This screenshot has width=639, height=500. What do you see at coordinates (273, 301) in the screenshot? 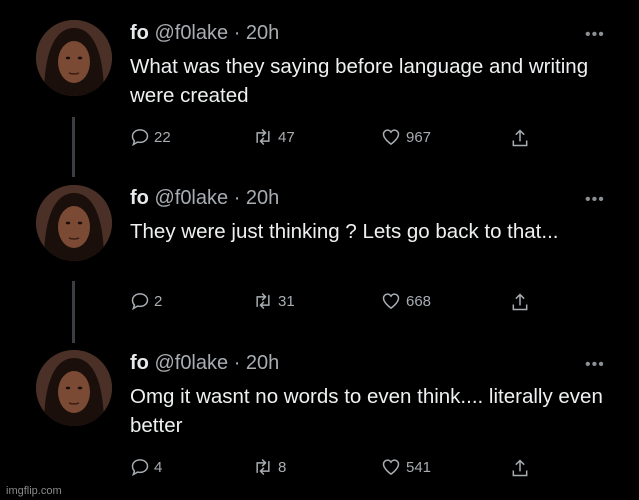
I see `retweet-button: 31` at bounding box center [273, 301].